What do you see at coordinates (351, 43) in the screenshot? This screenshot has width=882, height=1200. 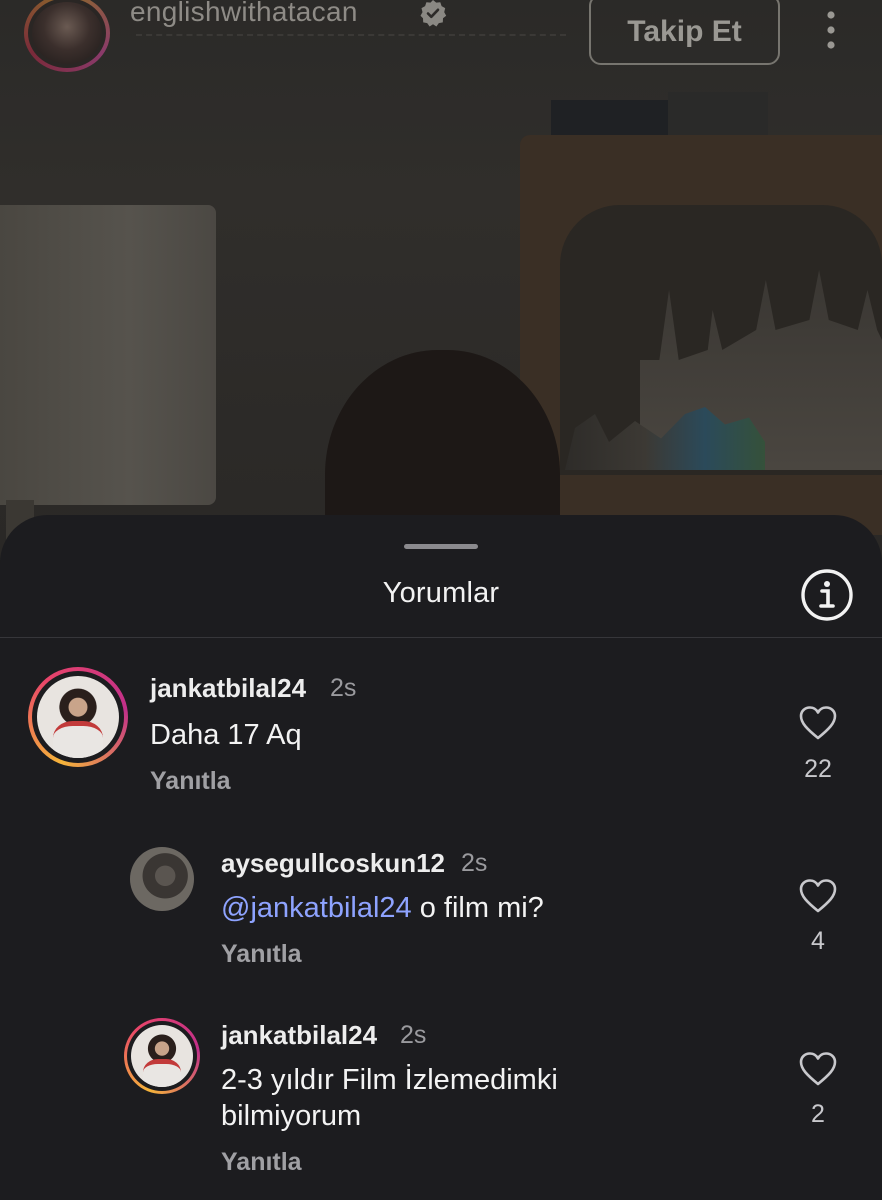 I see `audio-line` at bounding box center [351, 43].